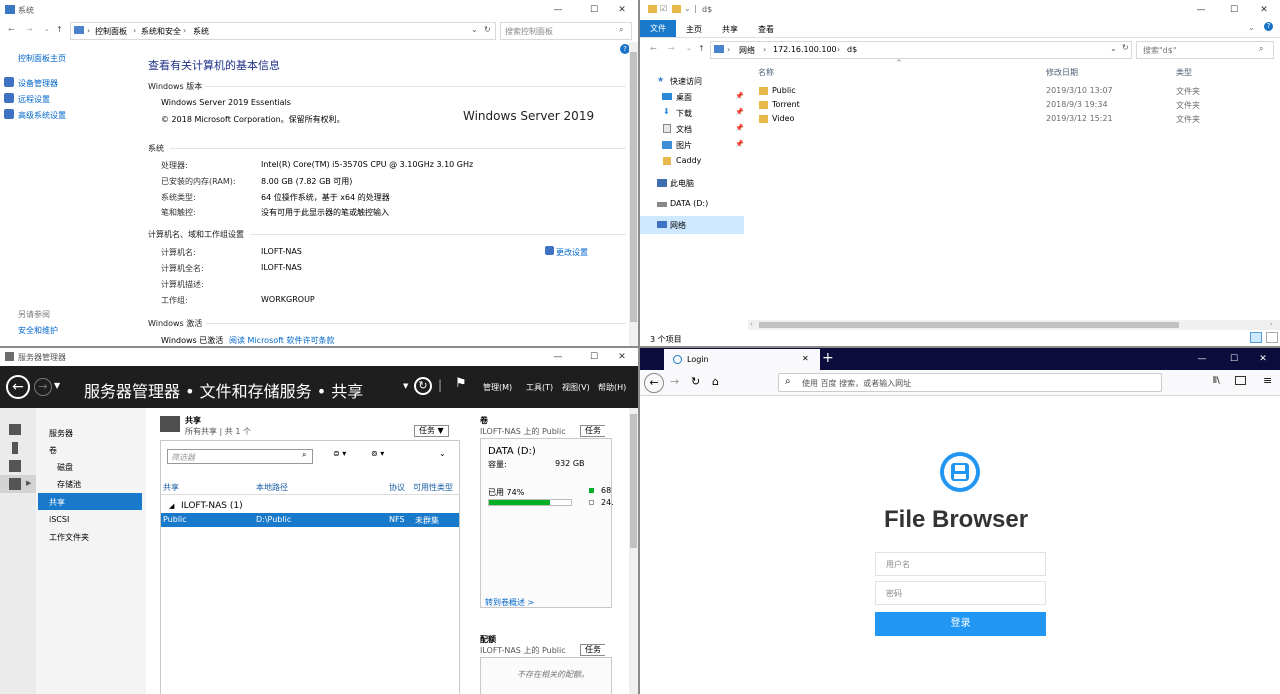 The image size is (1280, 694). I want to click on breadcrumb-item-3: 系统, so click(201, 31).